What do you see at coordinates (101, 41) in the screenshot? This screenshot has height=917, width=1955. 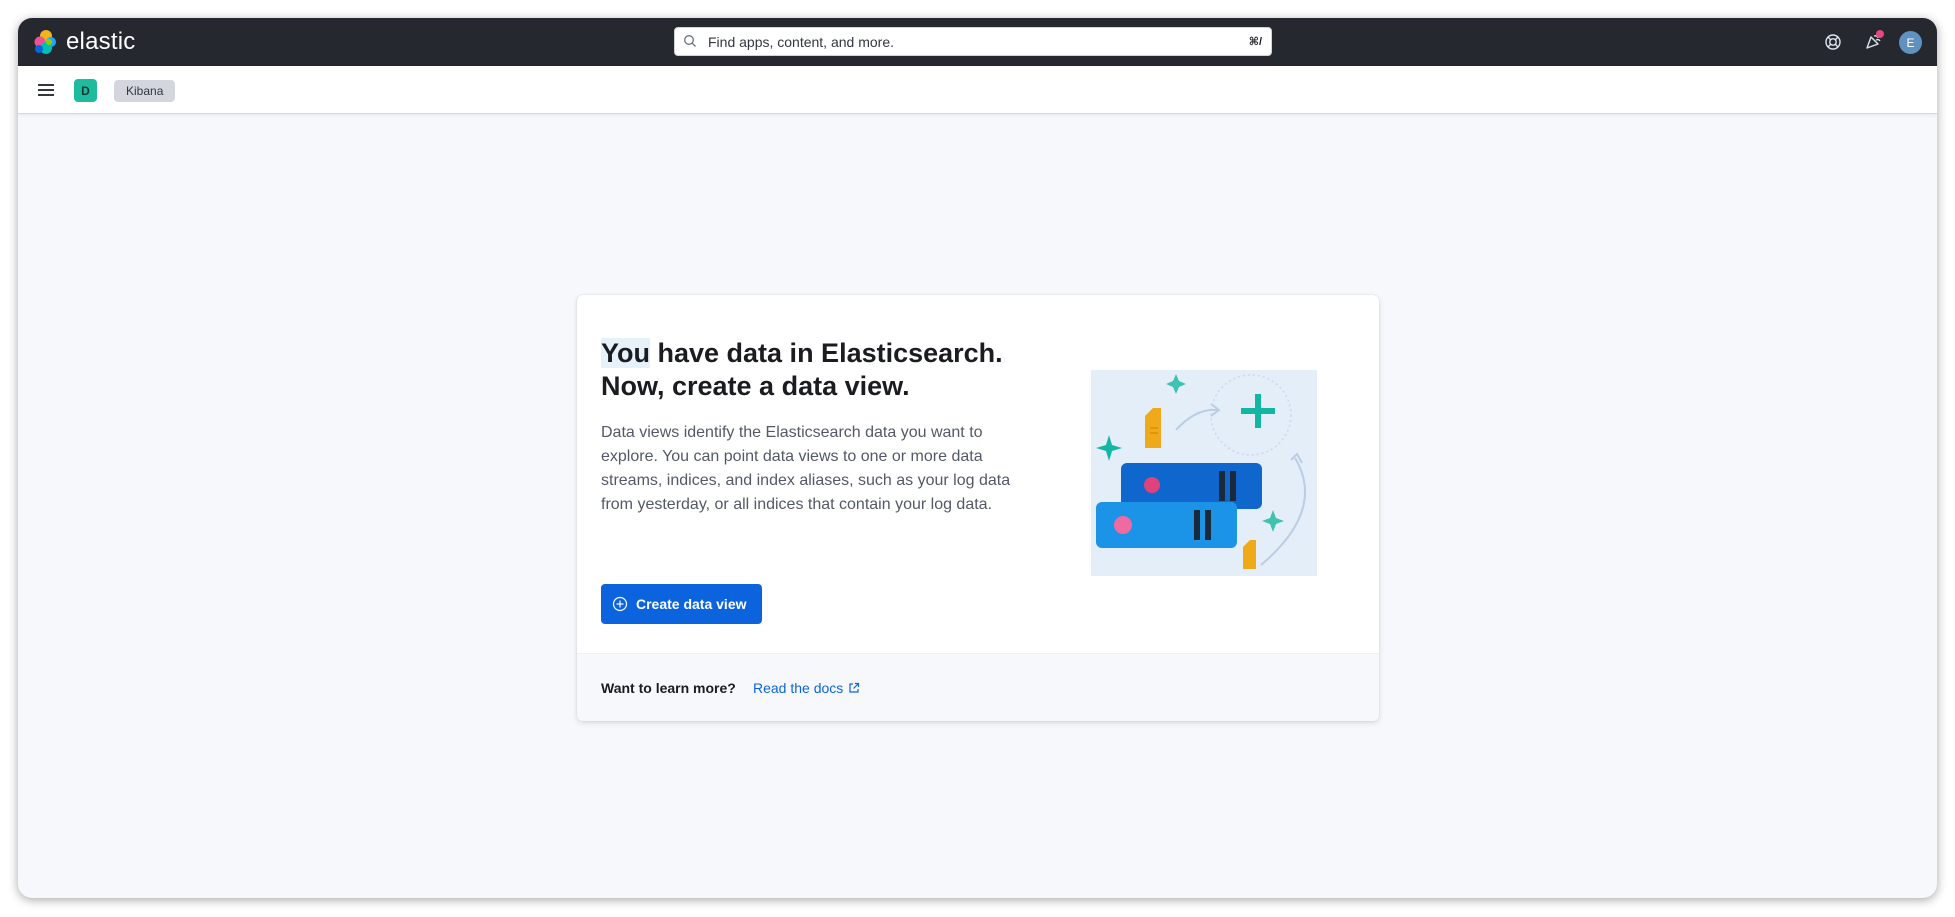 I see `logo-text: elastic` at bounding box center [101, 41].